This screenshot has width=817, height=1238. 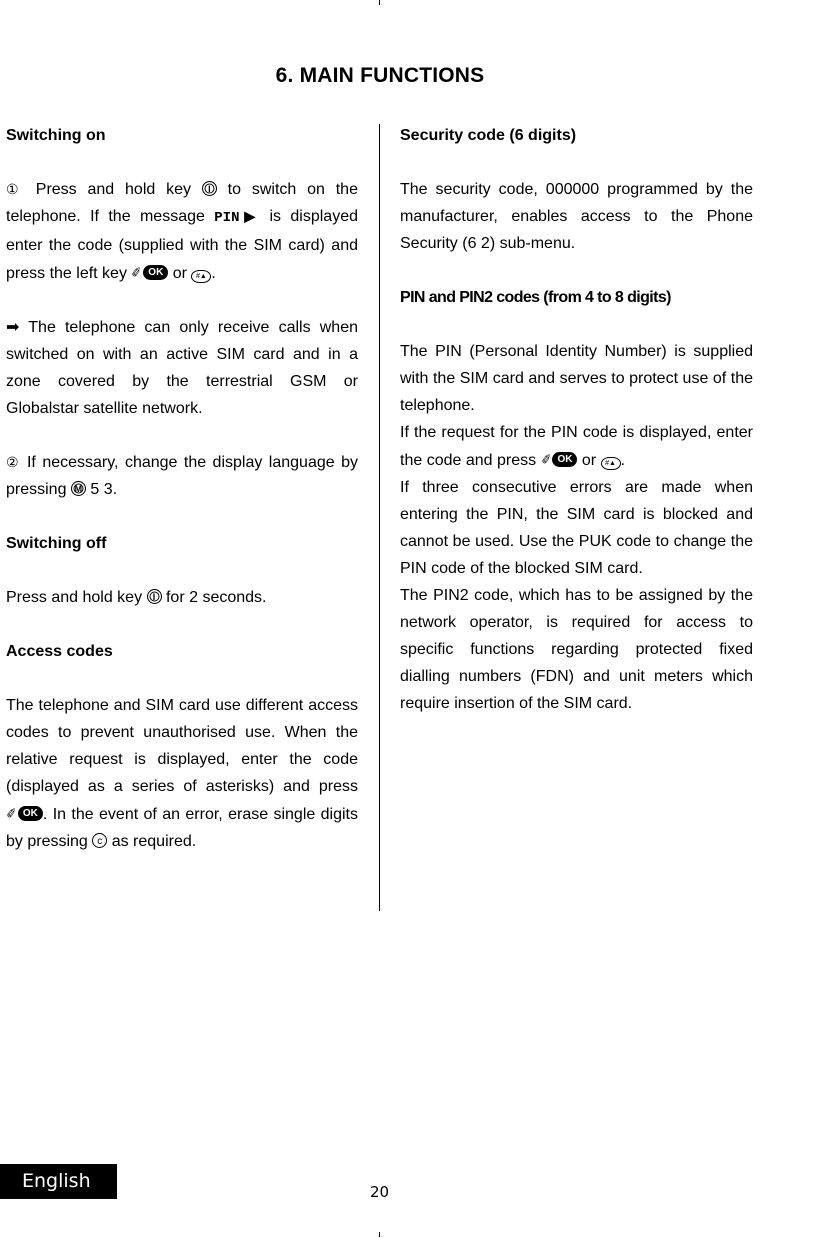 What do you see at coordinates (380, 75) in the screenshot?
I see `page-title: 6. MAIN FUNCTIONS` at bounding box center [380, 75].